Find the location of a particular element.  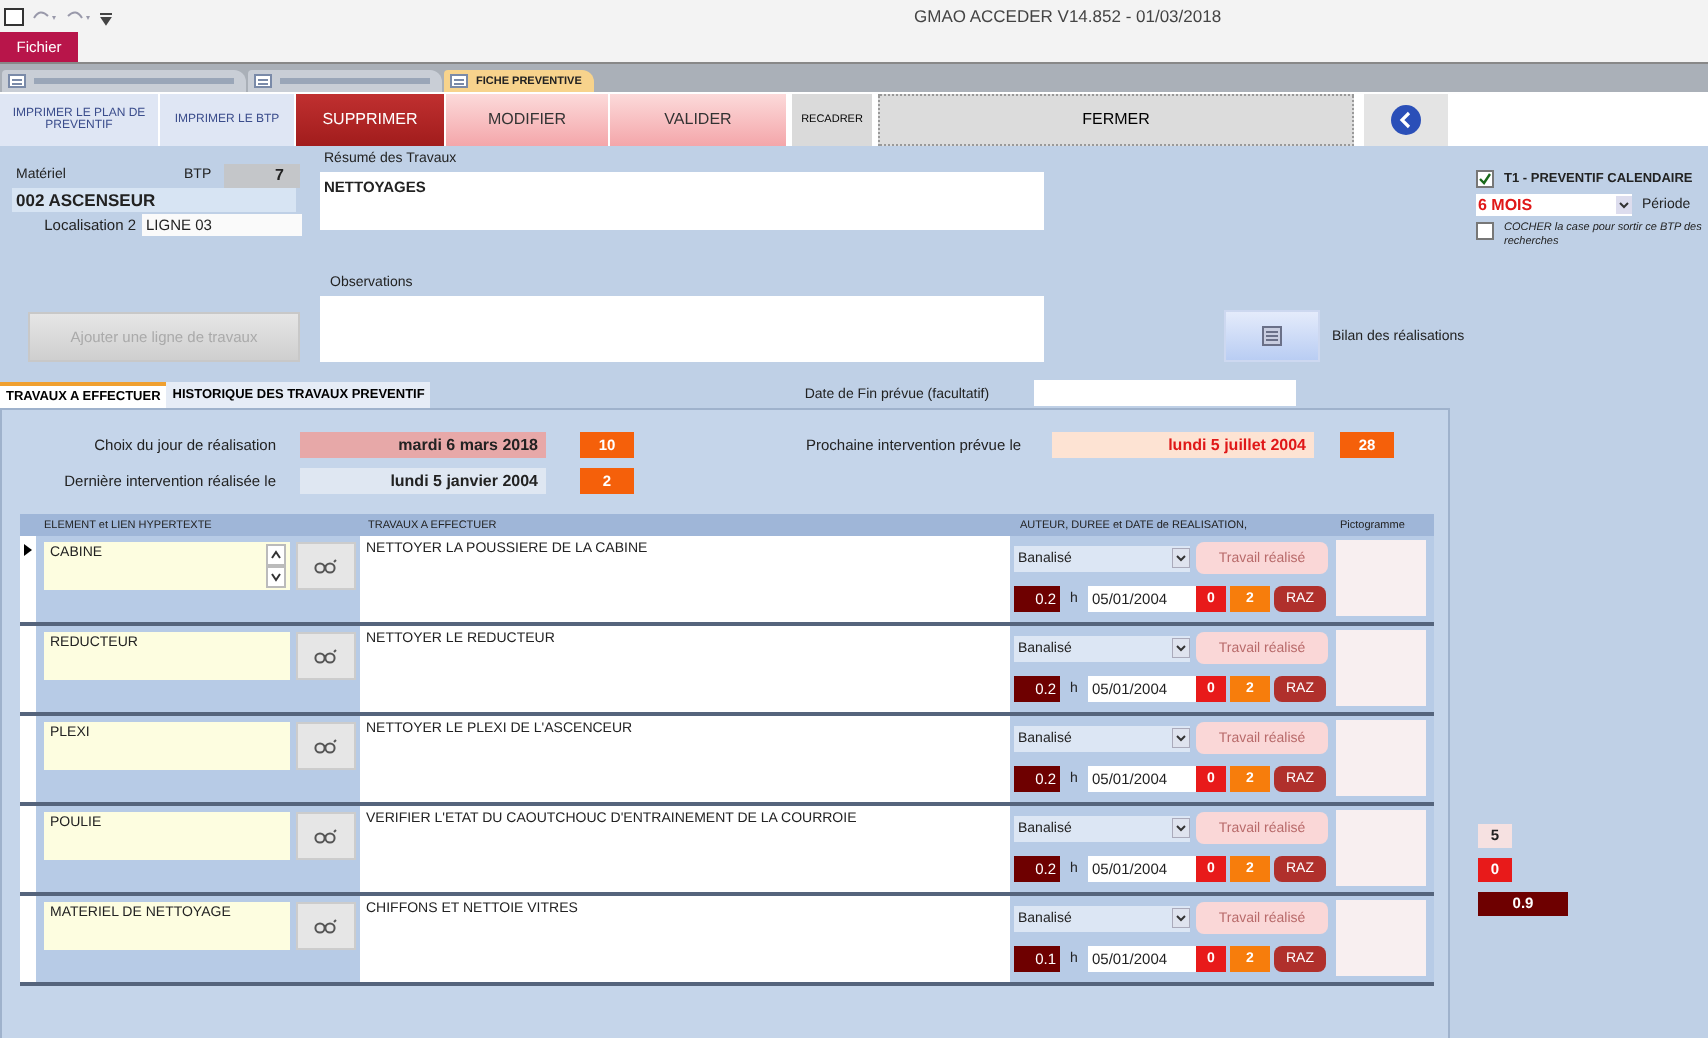

window-title: GMAO ACCEDER V14.852 - 01/03/2018 is located at coordinates (1068, 16).